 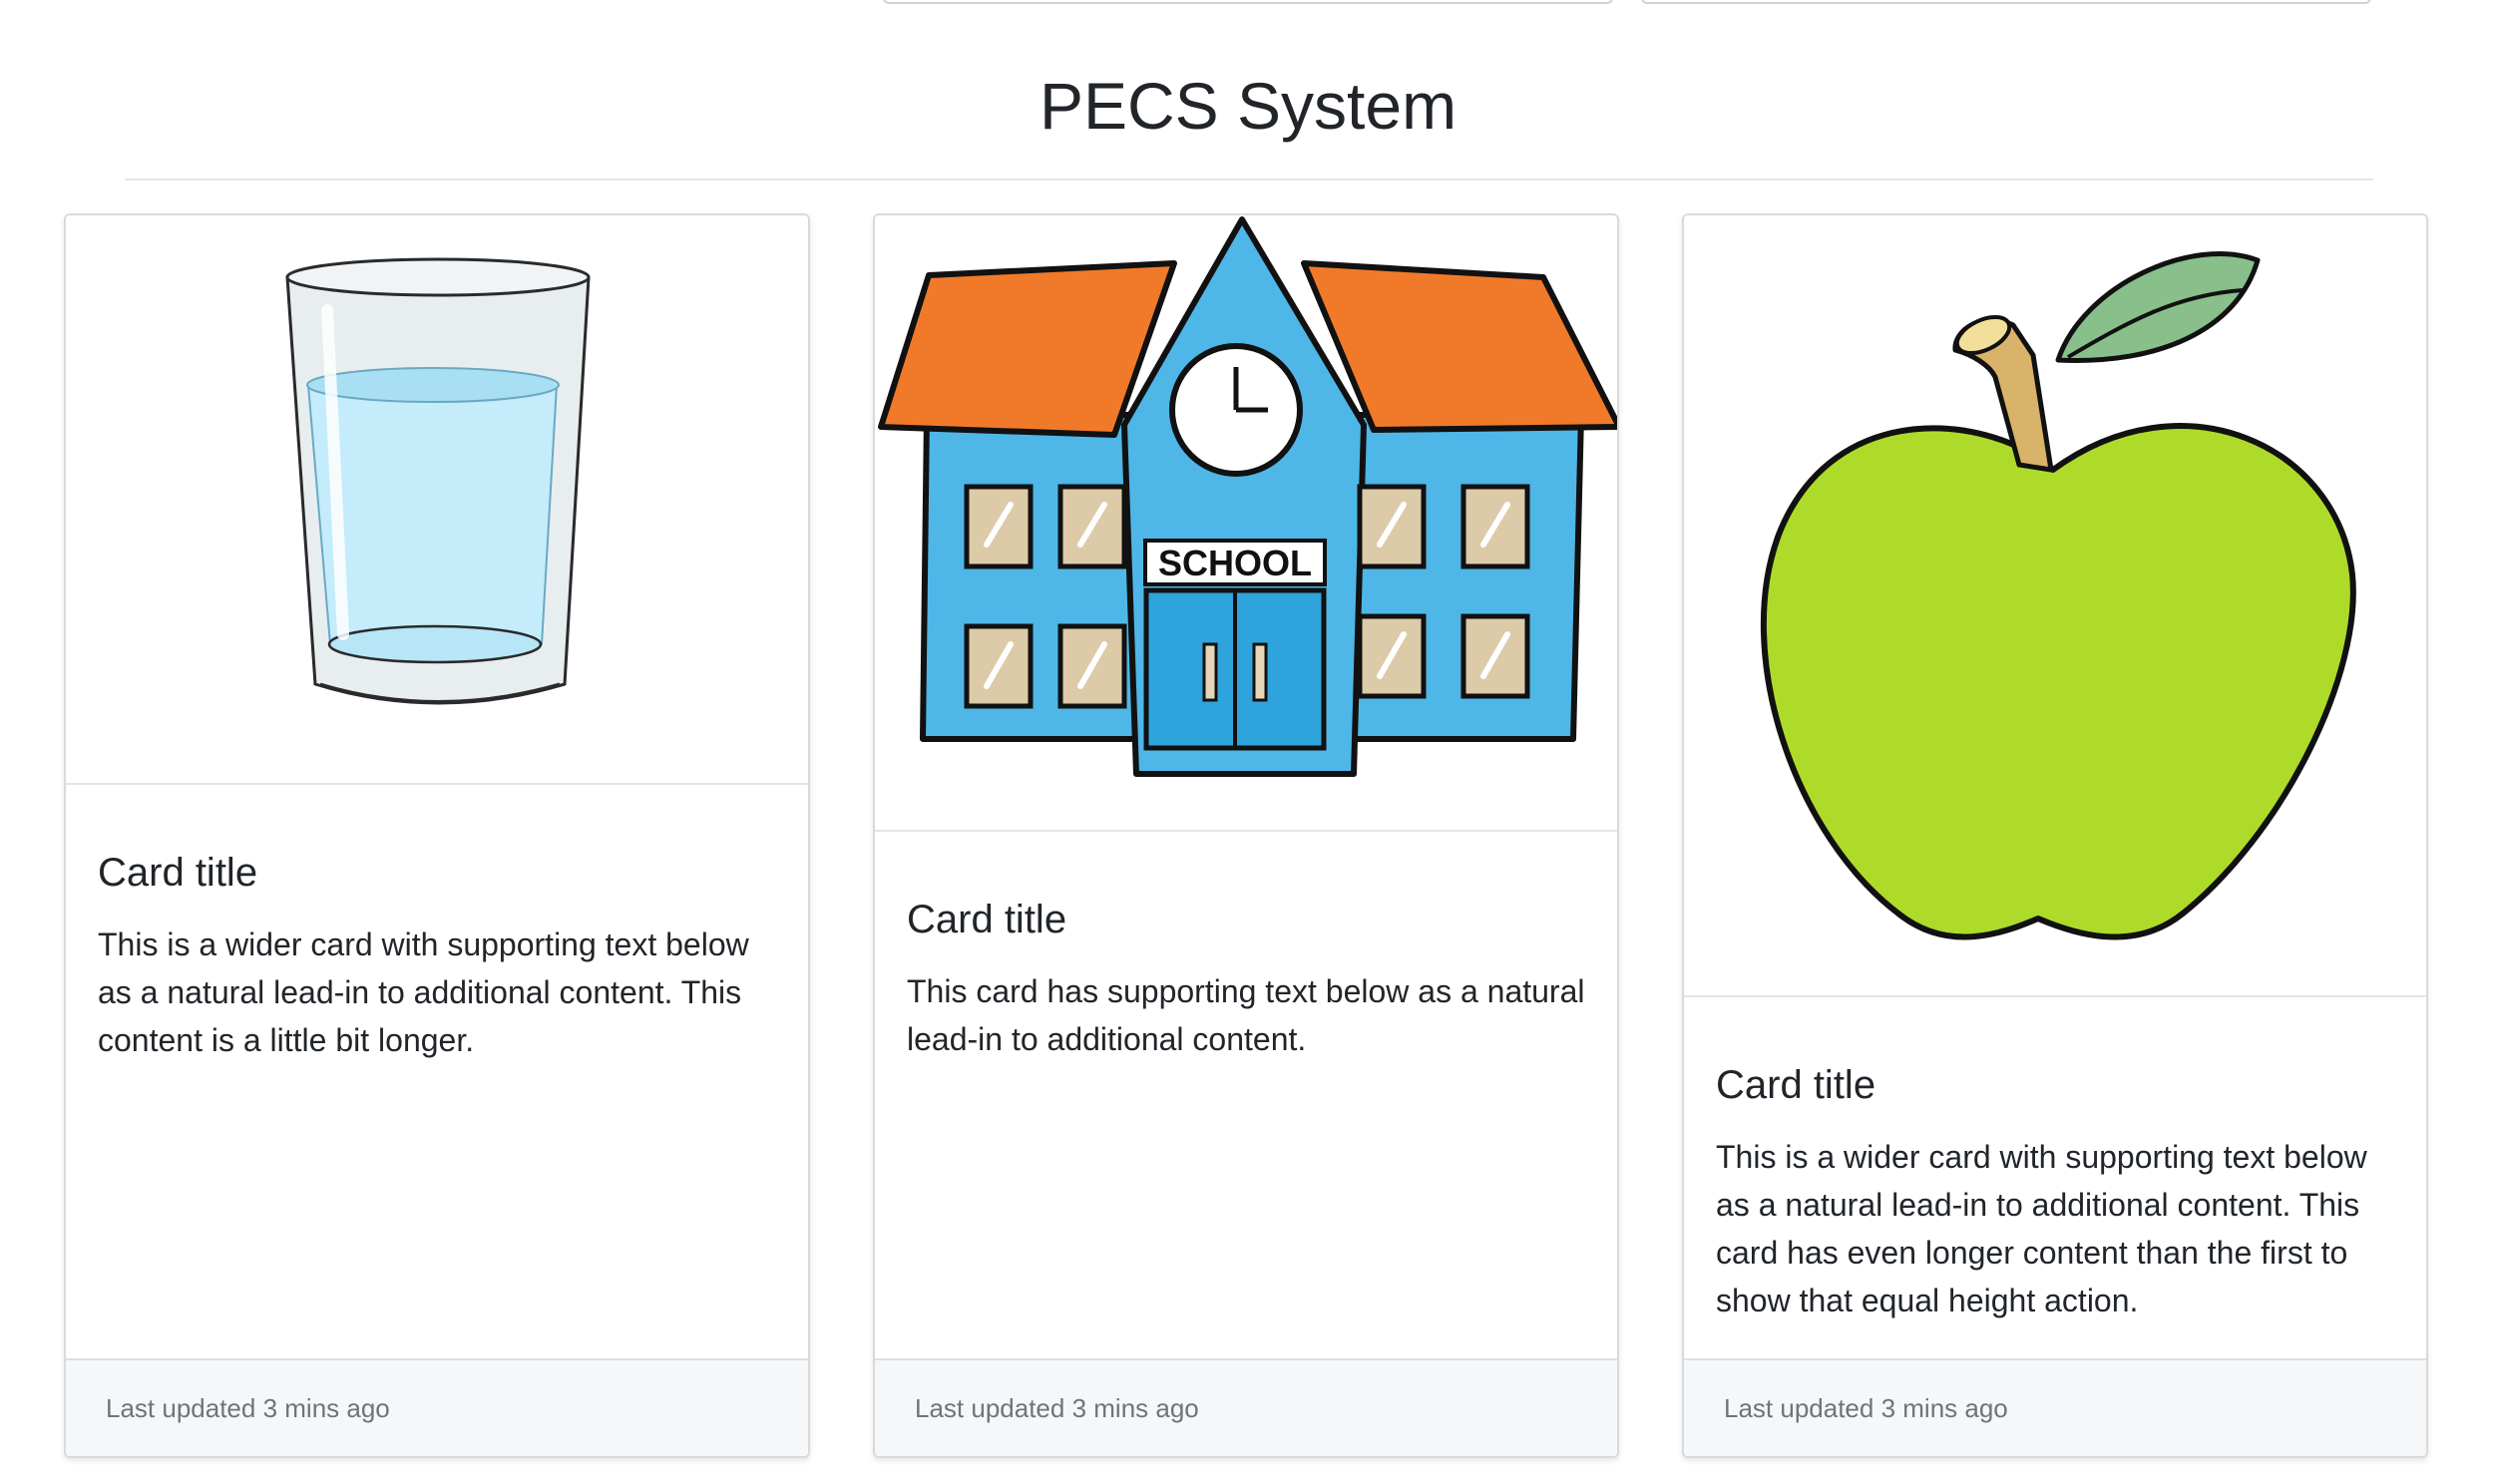 I want to click on school-building-image: SCHOOL, so click(x=1246, y=523).